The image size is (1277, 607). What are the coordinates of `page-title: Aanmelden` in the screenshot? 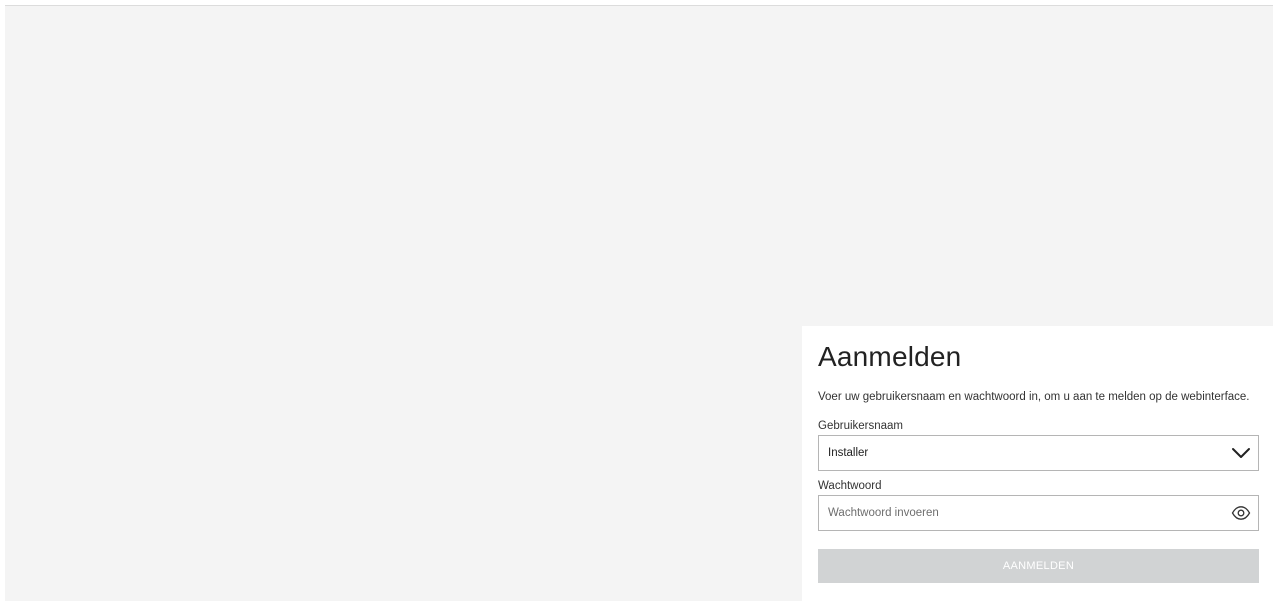 It's located at (890, 356).